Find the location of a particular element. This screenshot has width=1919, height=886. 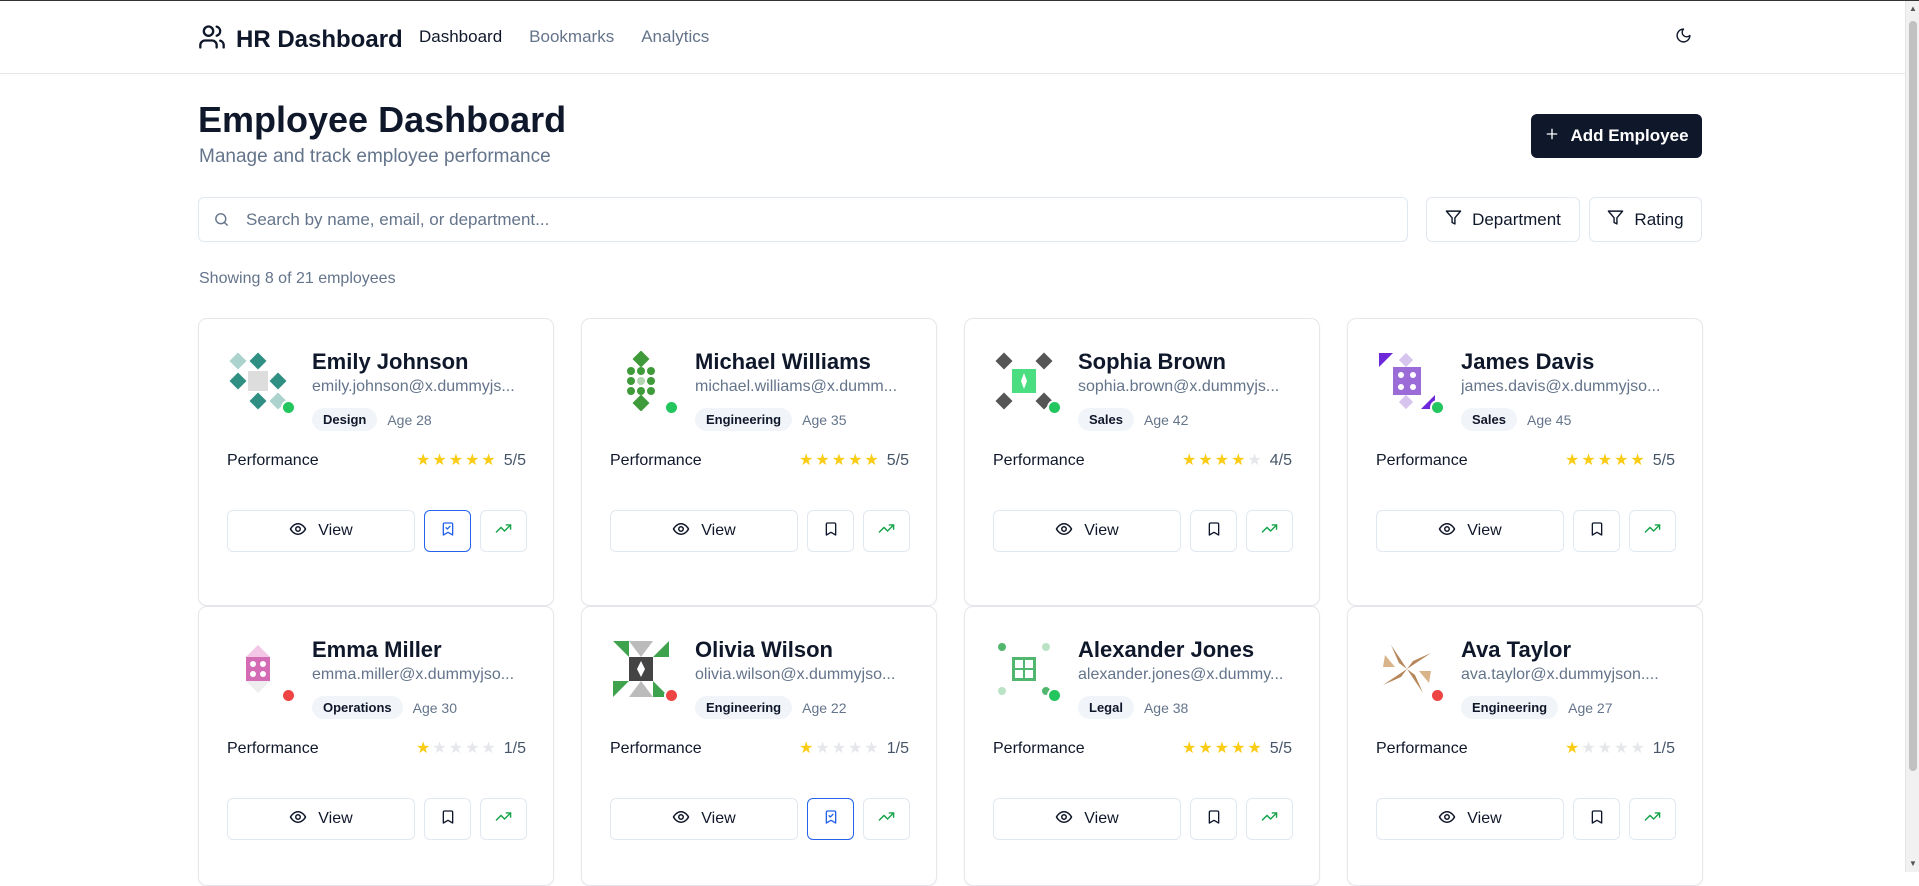

theme-toggle-button is located at coordinates (1683, 38).